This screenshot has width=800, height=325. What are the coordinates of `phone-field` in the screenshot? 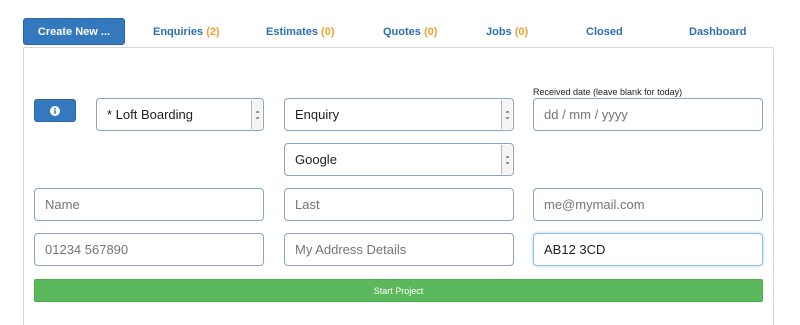 It's located at (149, 249).